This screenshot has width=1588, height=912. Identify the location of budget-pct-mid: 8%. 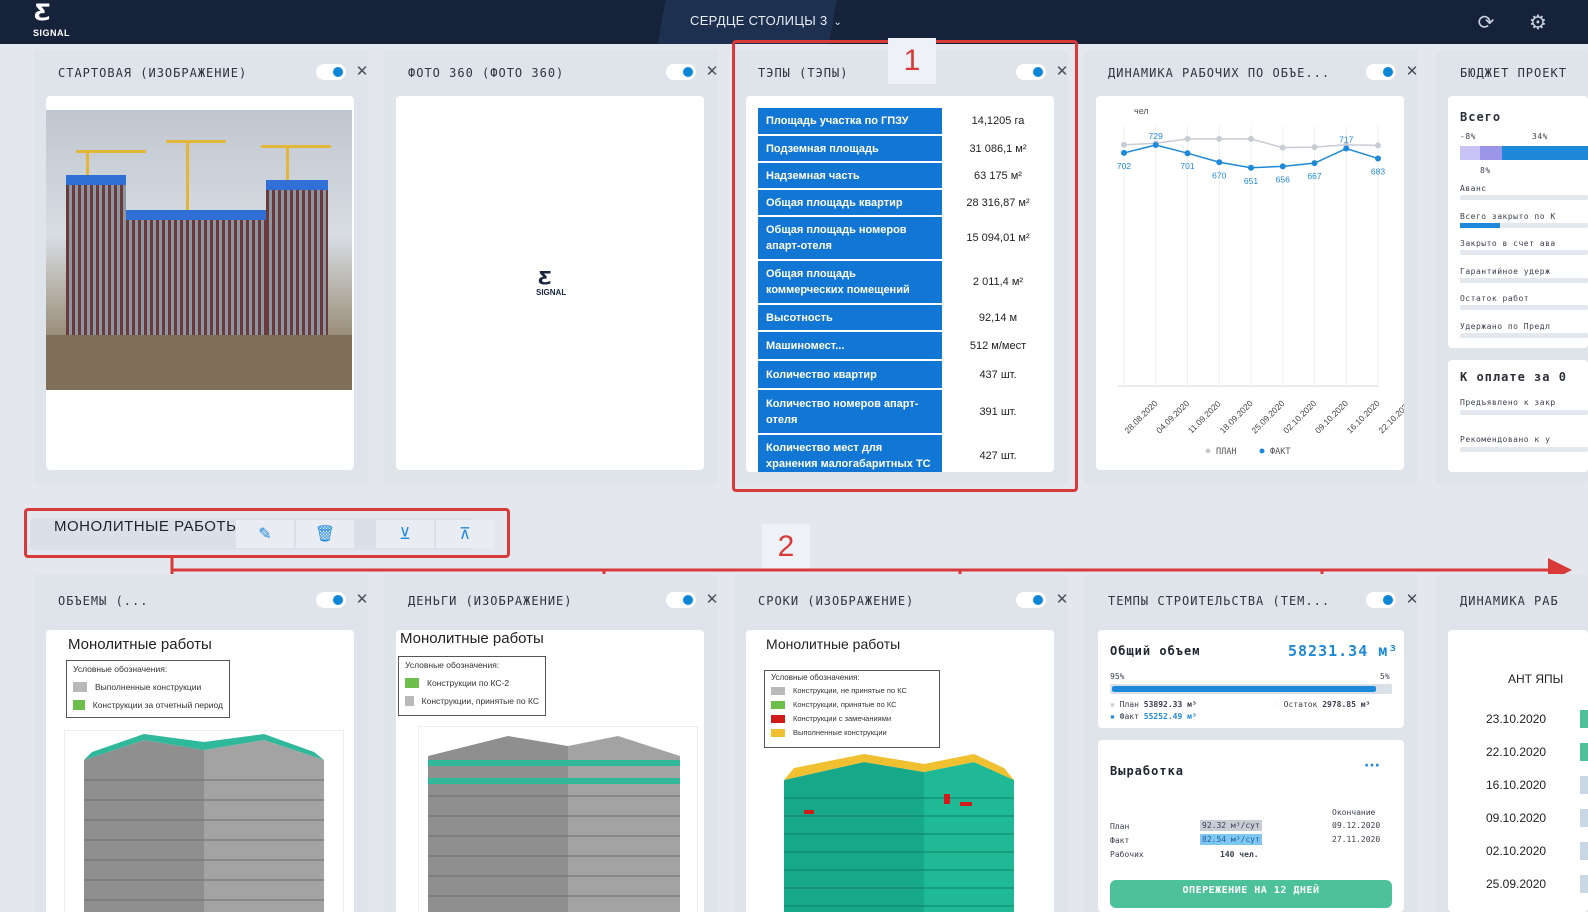
(1485, 170).